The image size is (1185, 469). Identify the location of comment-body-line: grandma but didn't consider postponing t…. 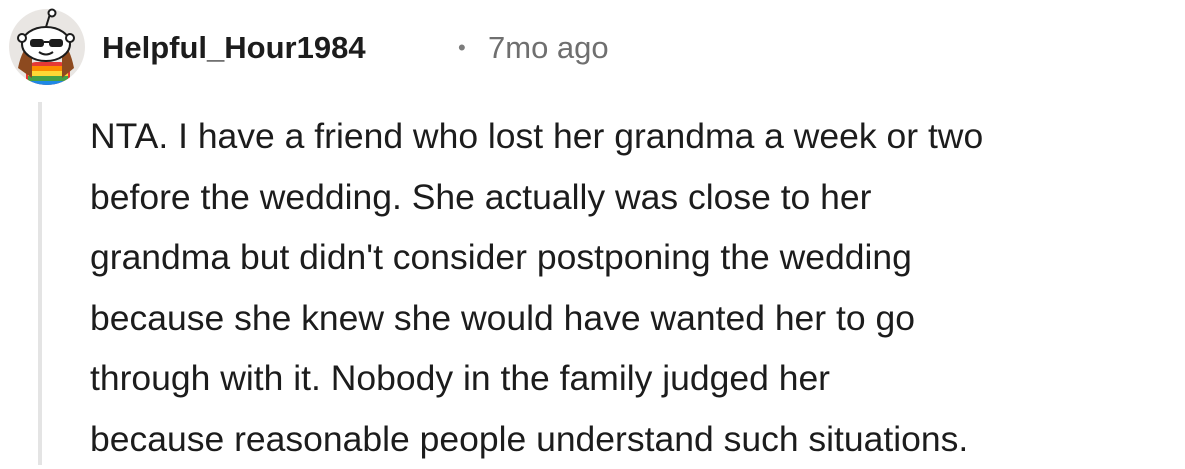
(636, 257).